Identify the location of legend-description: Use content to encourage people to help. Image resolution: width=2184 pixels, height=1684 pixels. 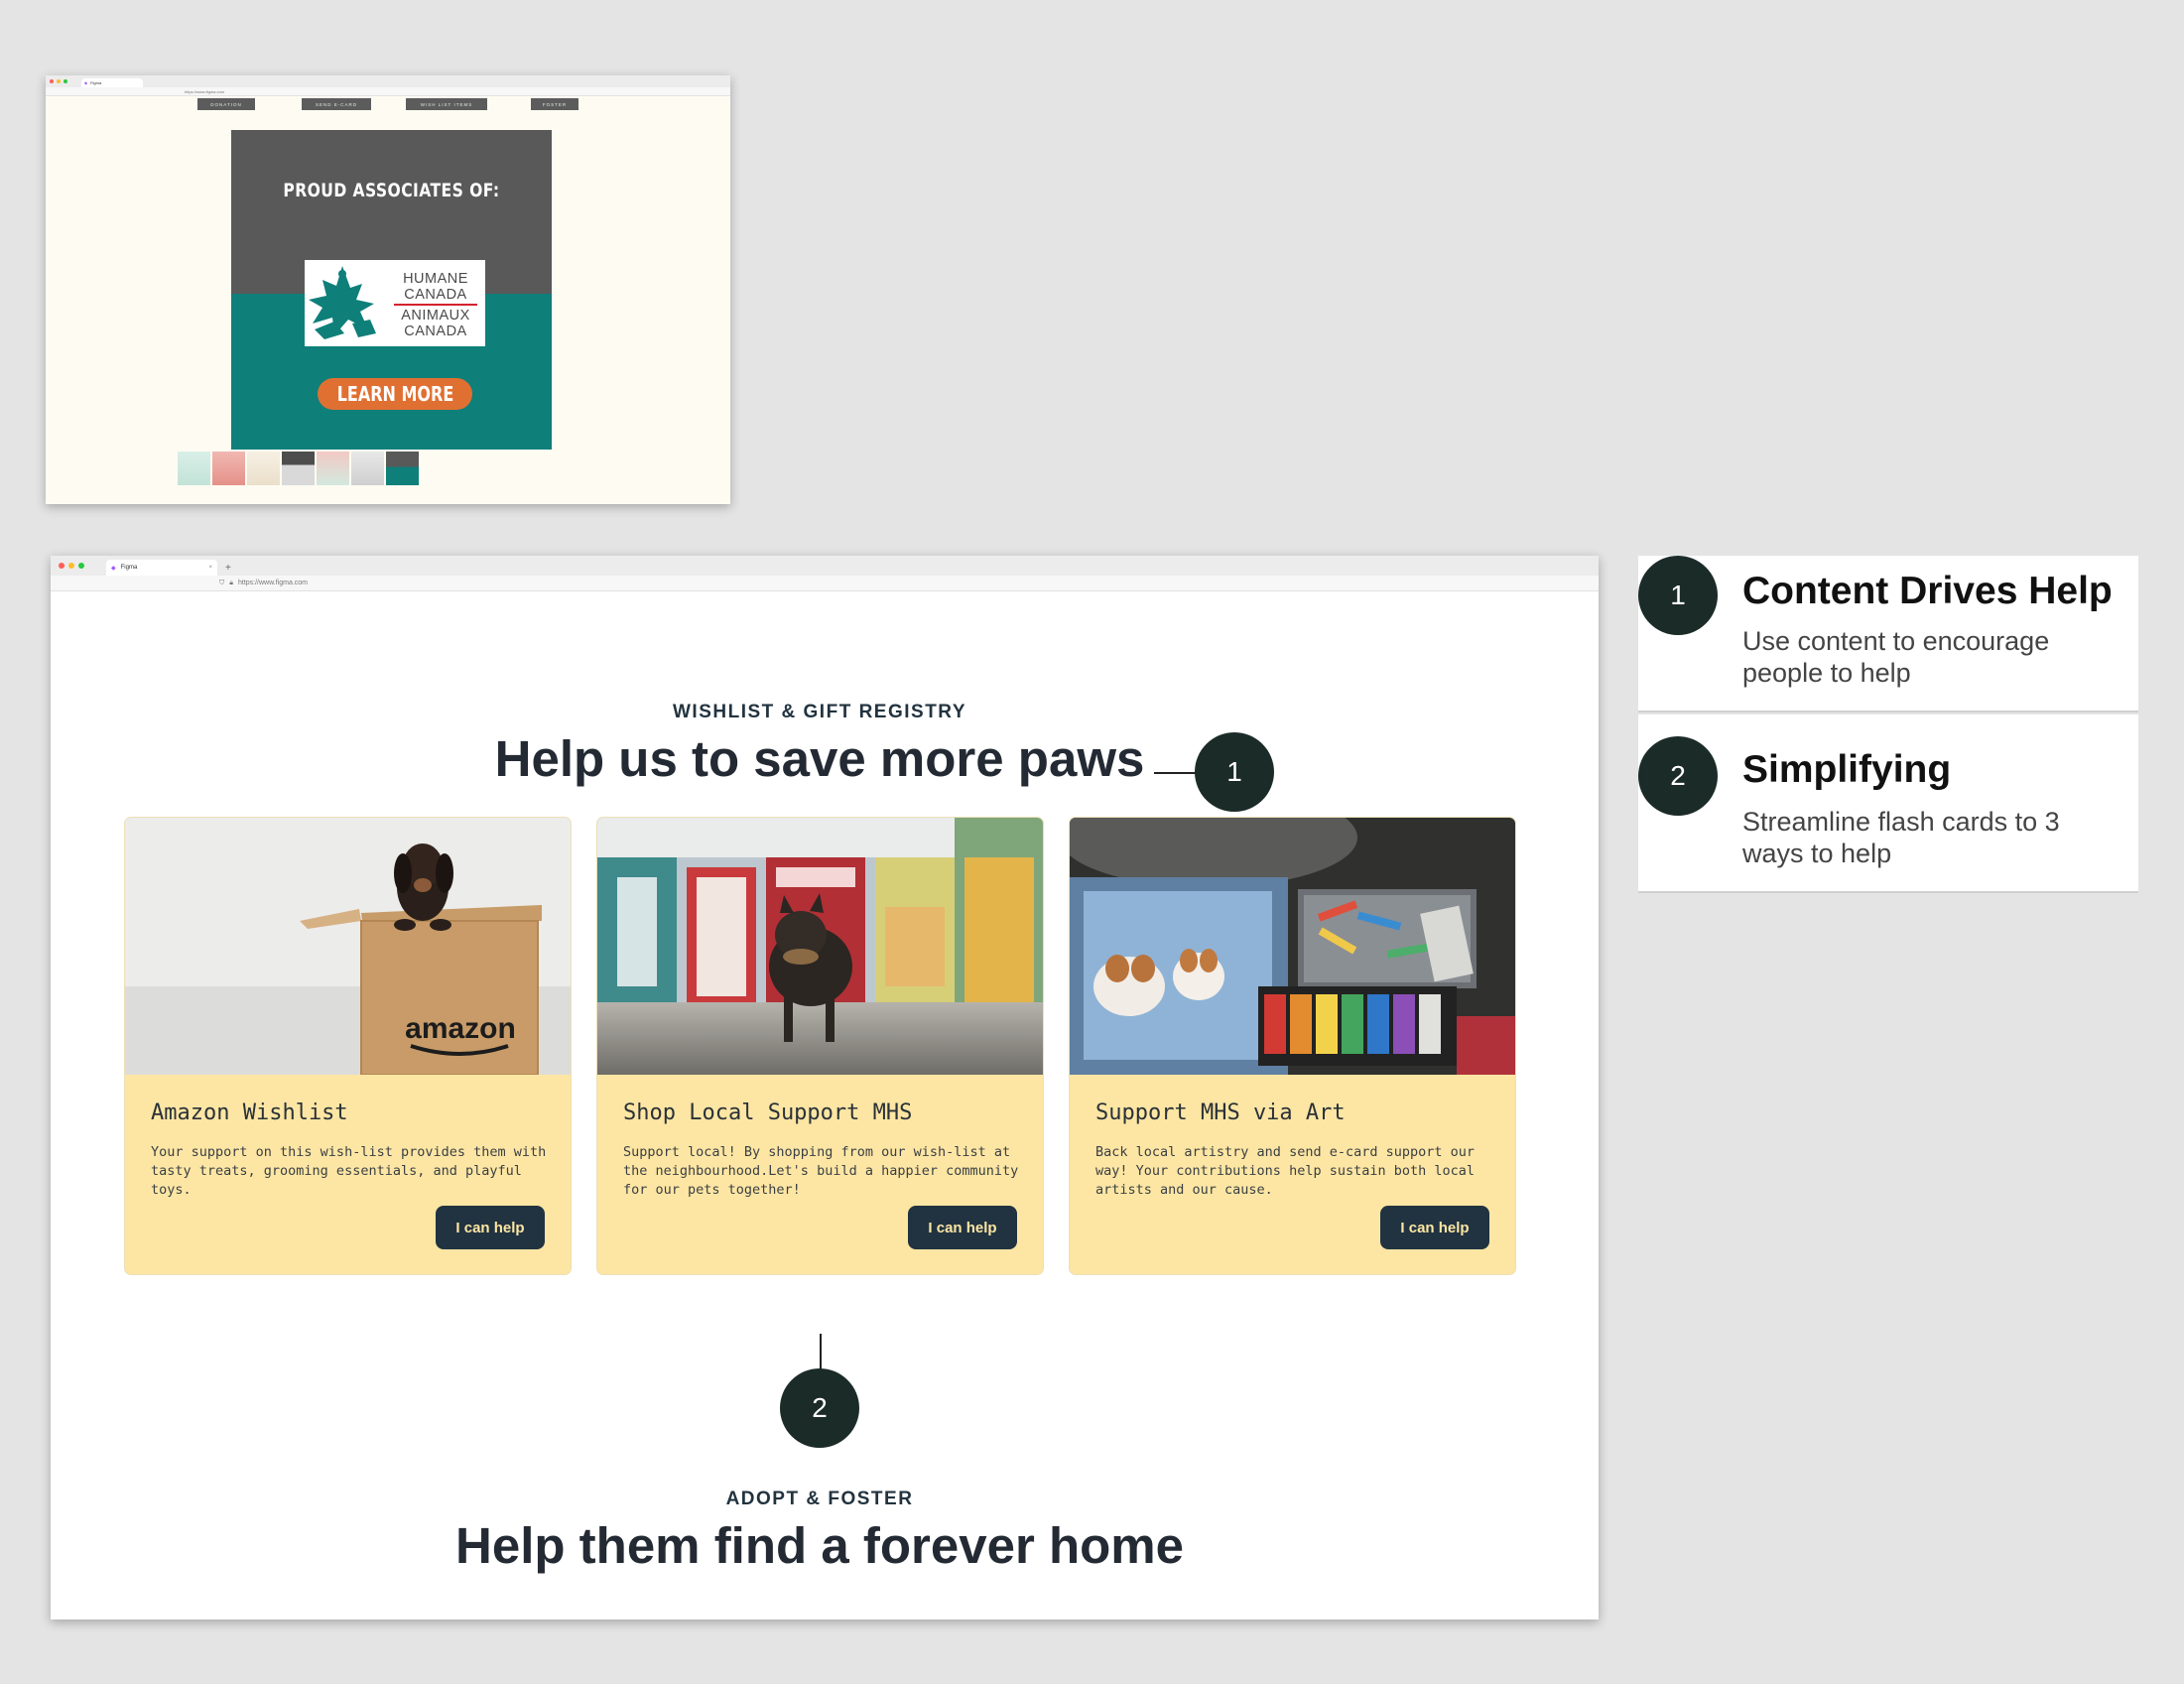
(1896, 657).